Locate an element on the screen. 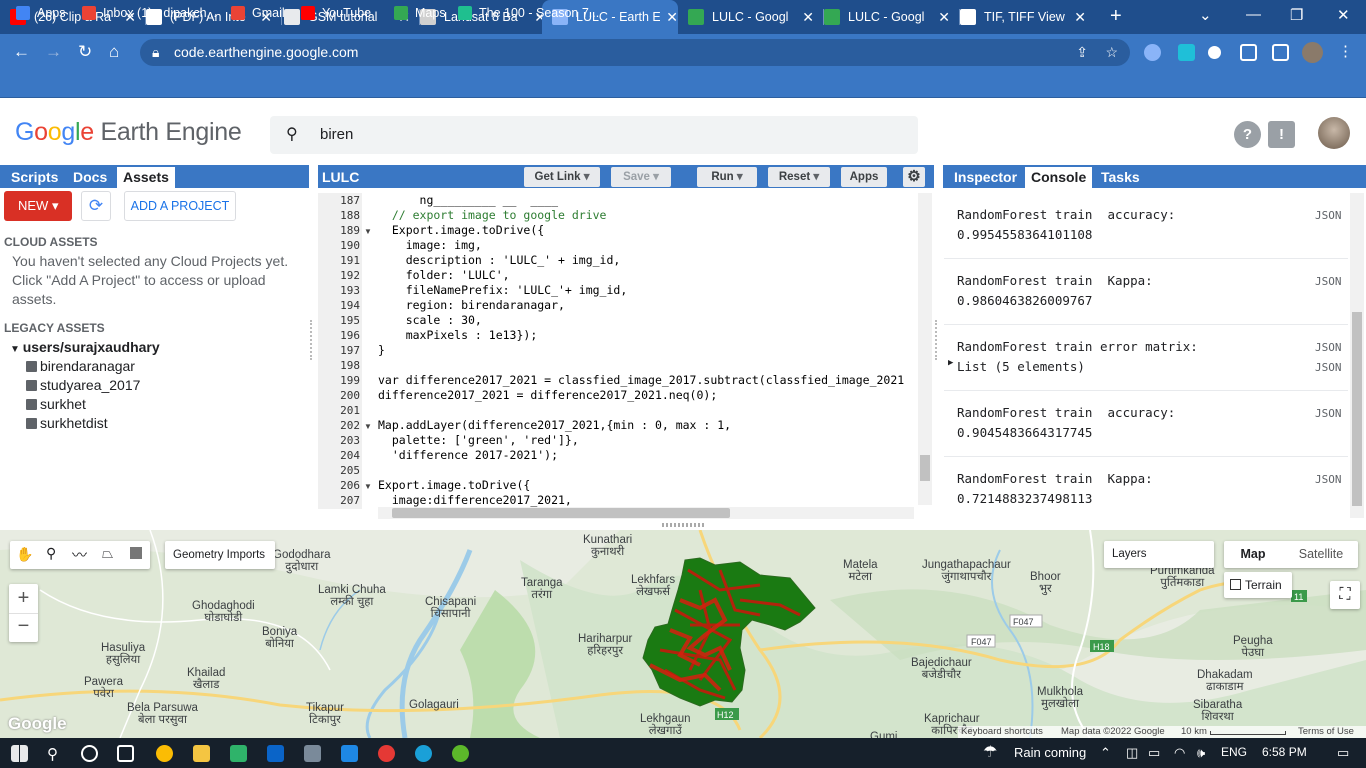 The height and width of the screenshot is (768, 1366). code-line: maxPixels : 1e13}); is located at coordinates (458, 335).